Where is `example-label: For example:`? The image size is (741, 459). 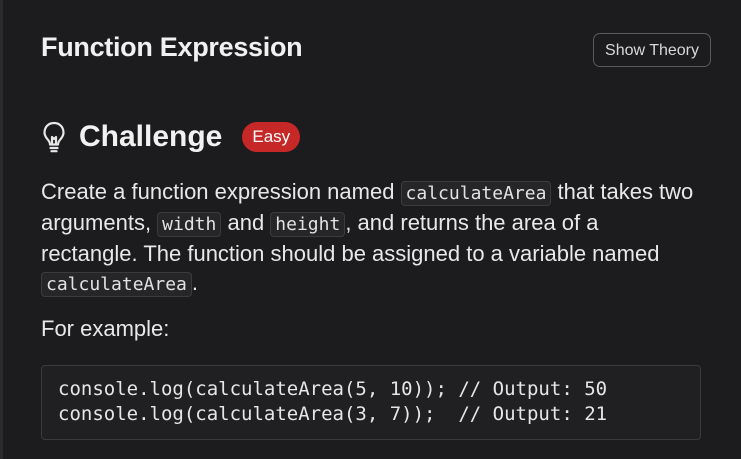
example-label: For example: is located at coordinates (105, 328).